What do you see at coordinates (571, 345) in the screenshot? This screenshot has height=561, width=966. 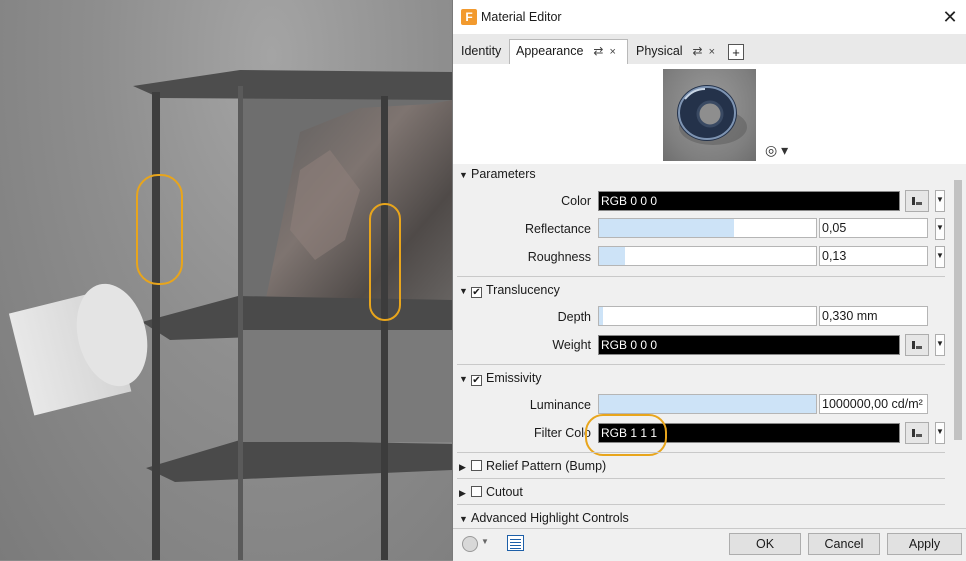 I see `weight-label: Weight` at bounding box center [571, 345].